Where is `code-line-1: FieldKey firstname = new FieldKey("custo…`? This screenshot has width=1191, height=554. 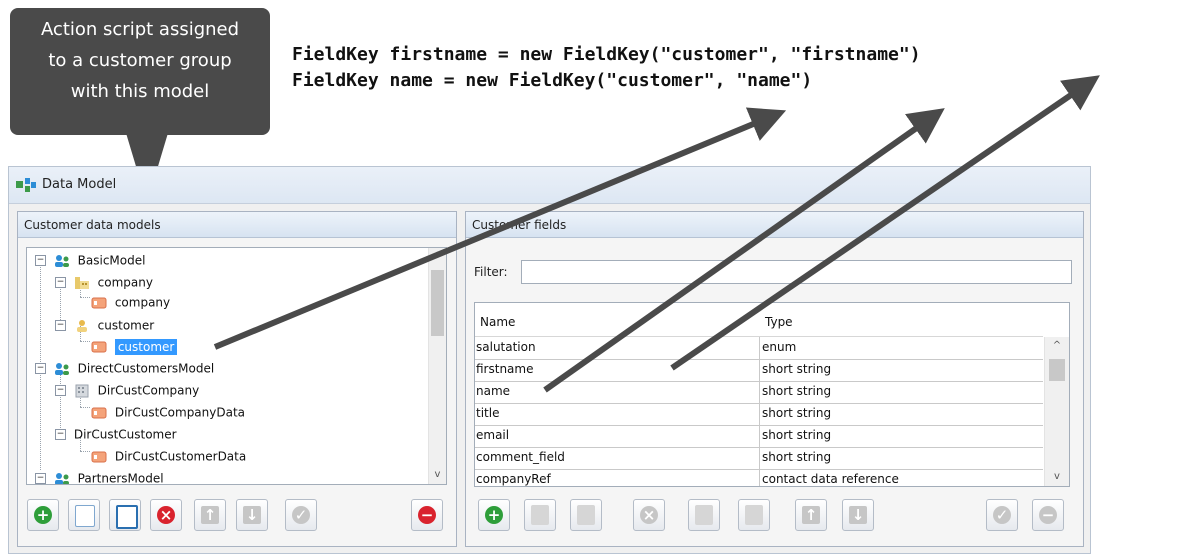 code-line-1: FieldKey firstname = new FieldKey("custo… is located at coordinates (606, 54).